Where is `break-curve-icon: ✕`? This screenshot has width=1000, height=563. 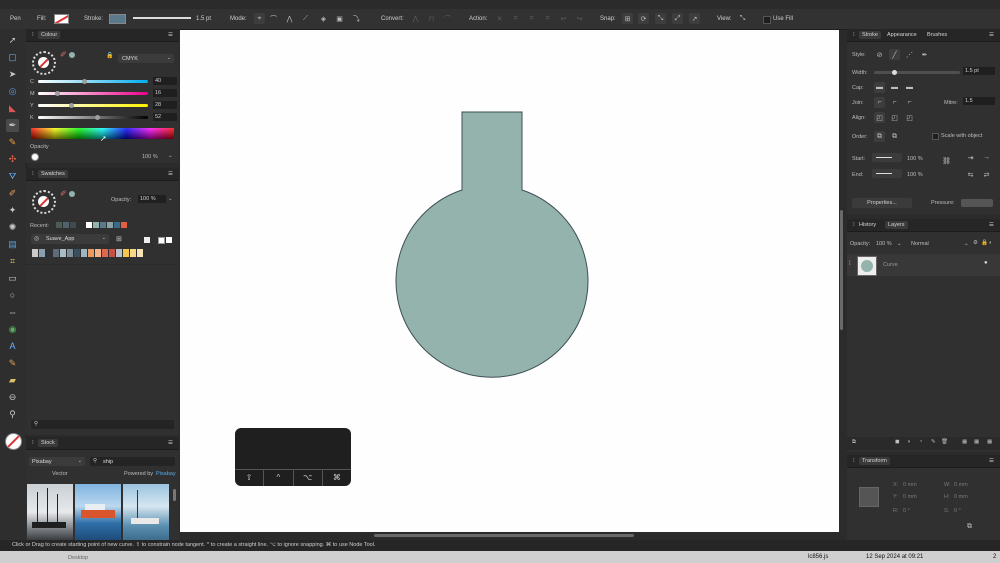 break-curve-icon: ✕ is located at coordinates (499, 18).